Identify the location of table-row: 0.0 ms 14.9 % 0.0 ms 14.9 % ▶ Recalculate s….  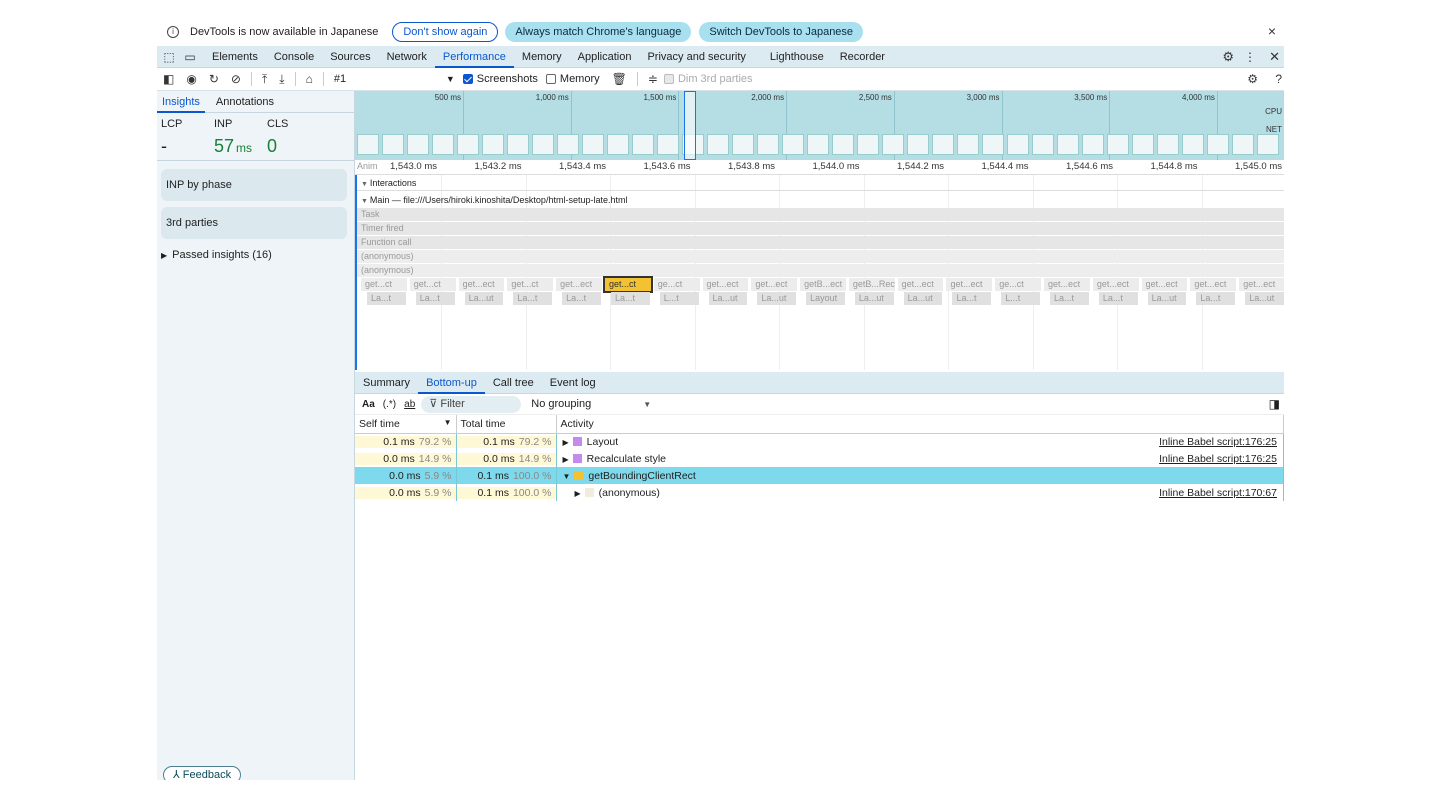
(819, 458).